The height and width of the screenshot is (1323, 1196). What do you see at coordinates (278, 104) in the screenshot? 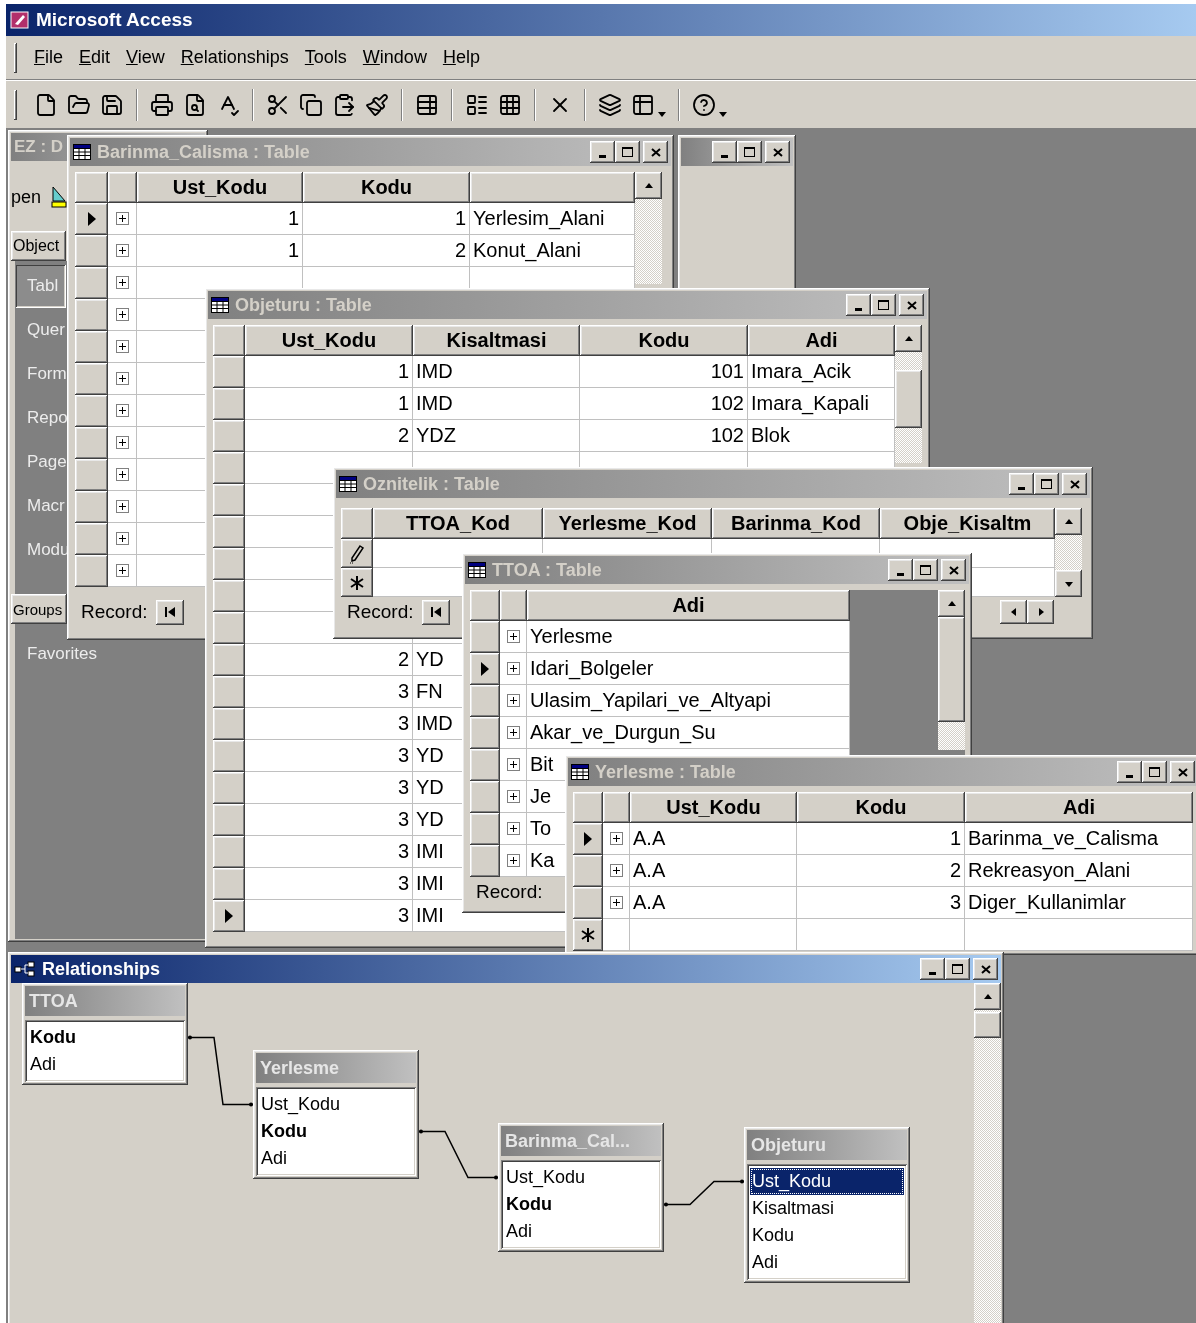
I see `cut-icon` at bounding box center [278, 104].